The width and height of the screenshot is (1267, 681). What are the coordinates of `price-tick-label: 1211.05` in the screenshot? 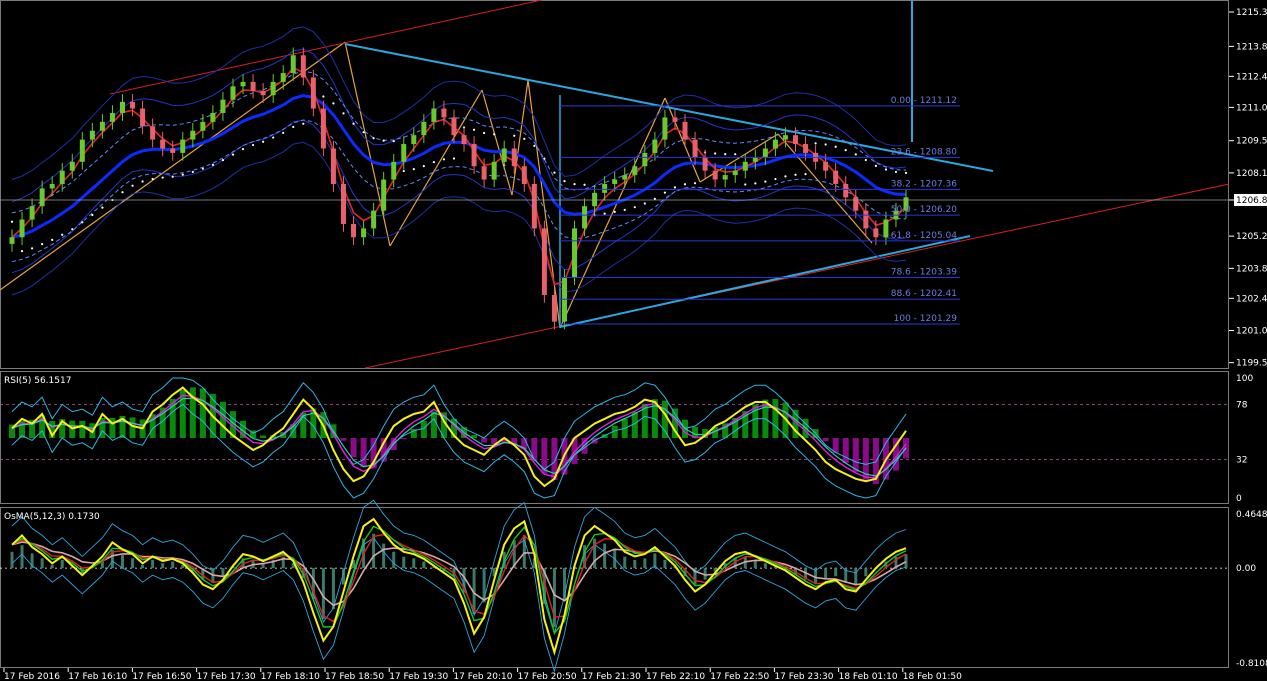 It's located at (1251, 108).